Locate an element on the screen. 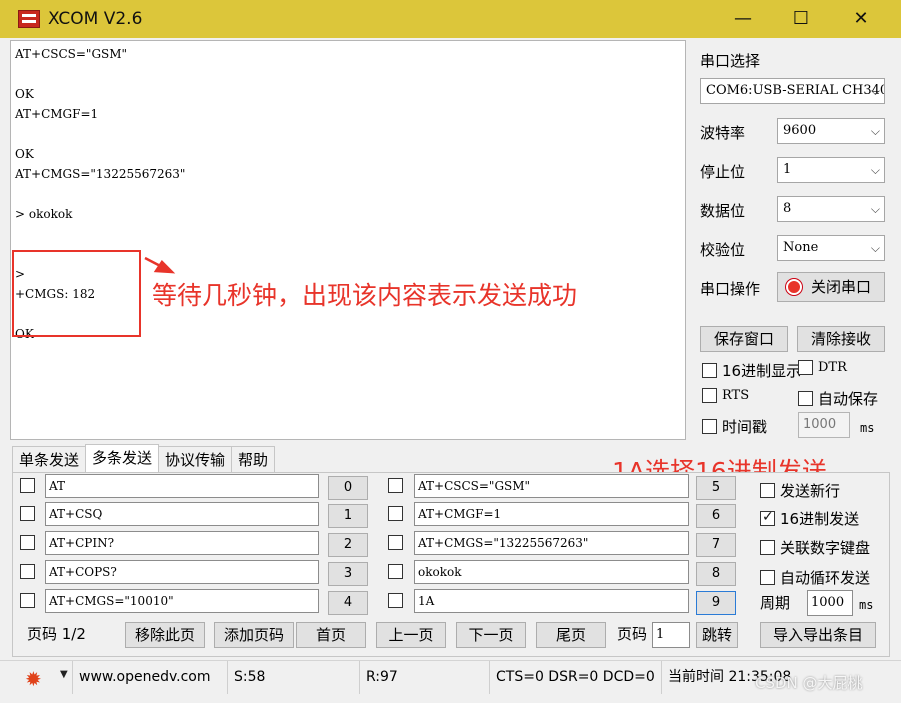 Image resolution: width=901 pixels, height=703 pixels. hex-send-checkbox: 16进制发送 is located at coordinates (809, 518).